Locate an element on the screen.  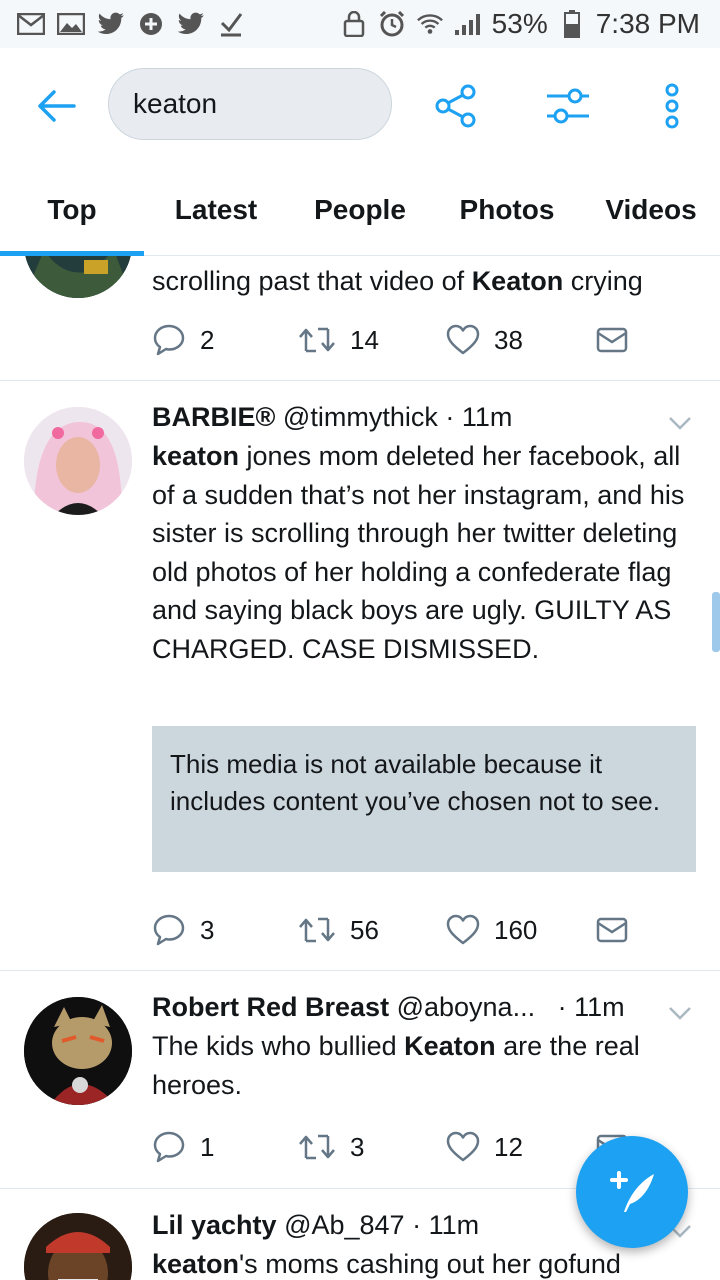
tab-latest: Latest is located at coordinates (216, 210).